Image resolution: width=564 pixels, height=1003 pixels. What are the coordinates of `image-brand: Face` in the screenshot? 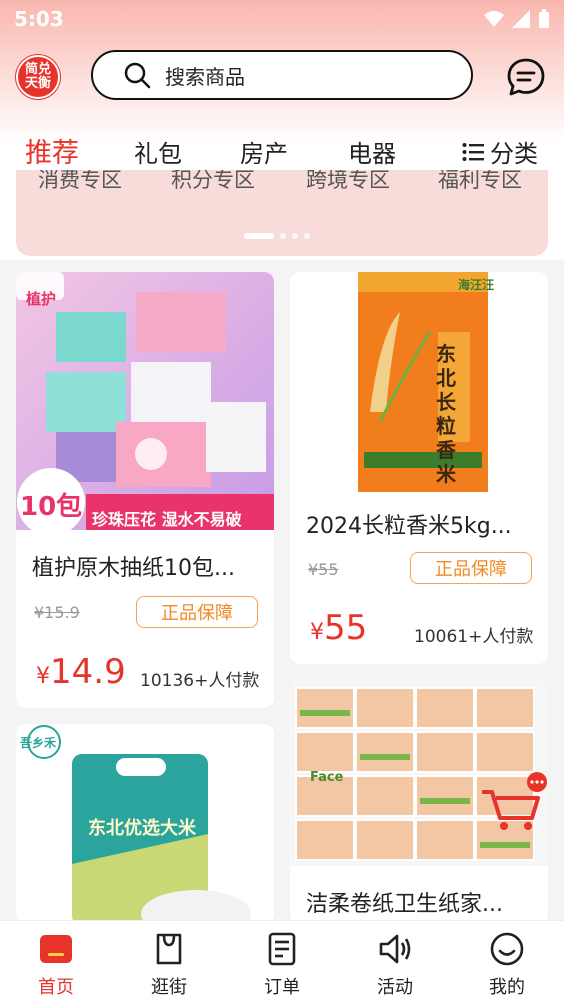 It's located at (327, 777).